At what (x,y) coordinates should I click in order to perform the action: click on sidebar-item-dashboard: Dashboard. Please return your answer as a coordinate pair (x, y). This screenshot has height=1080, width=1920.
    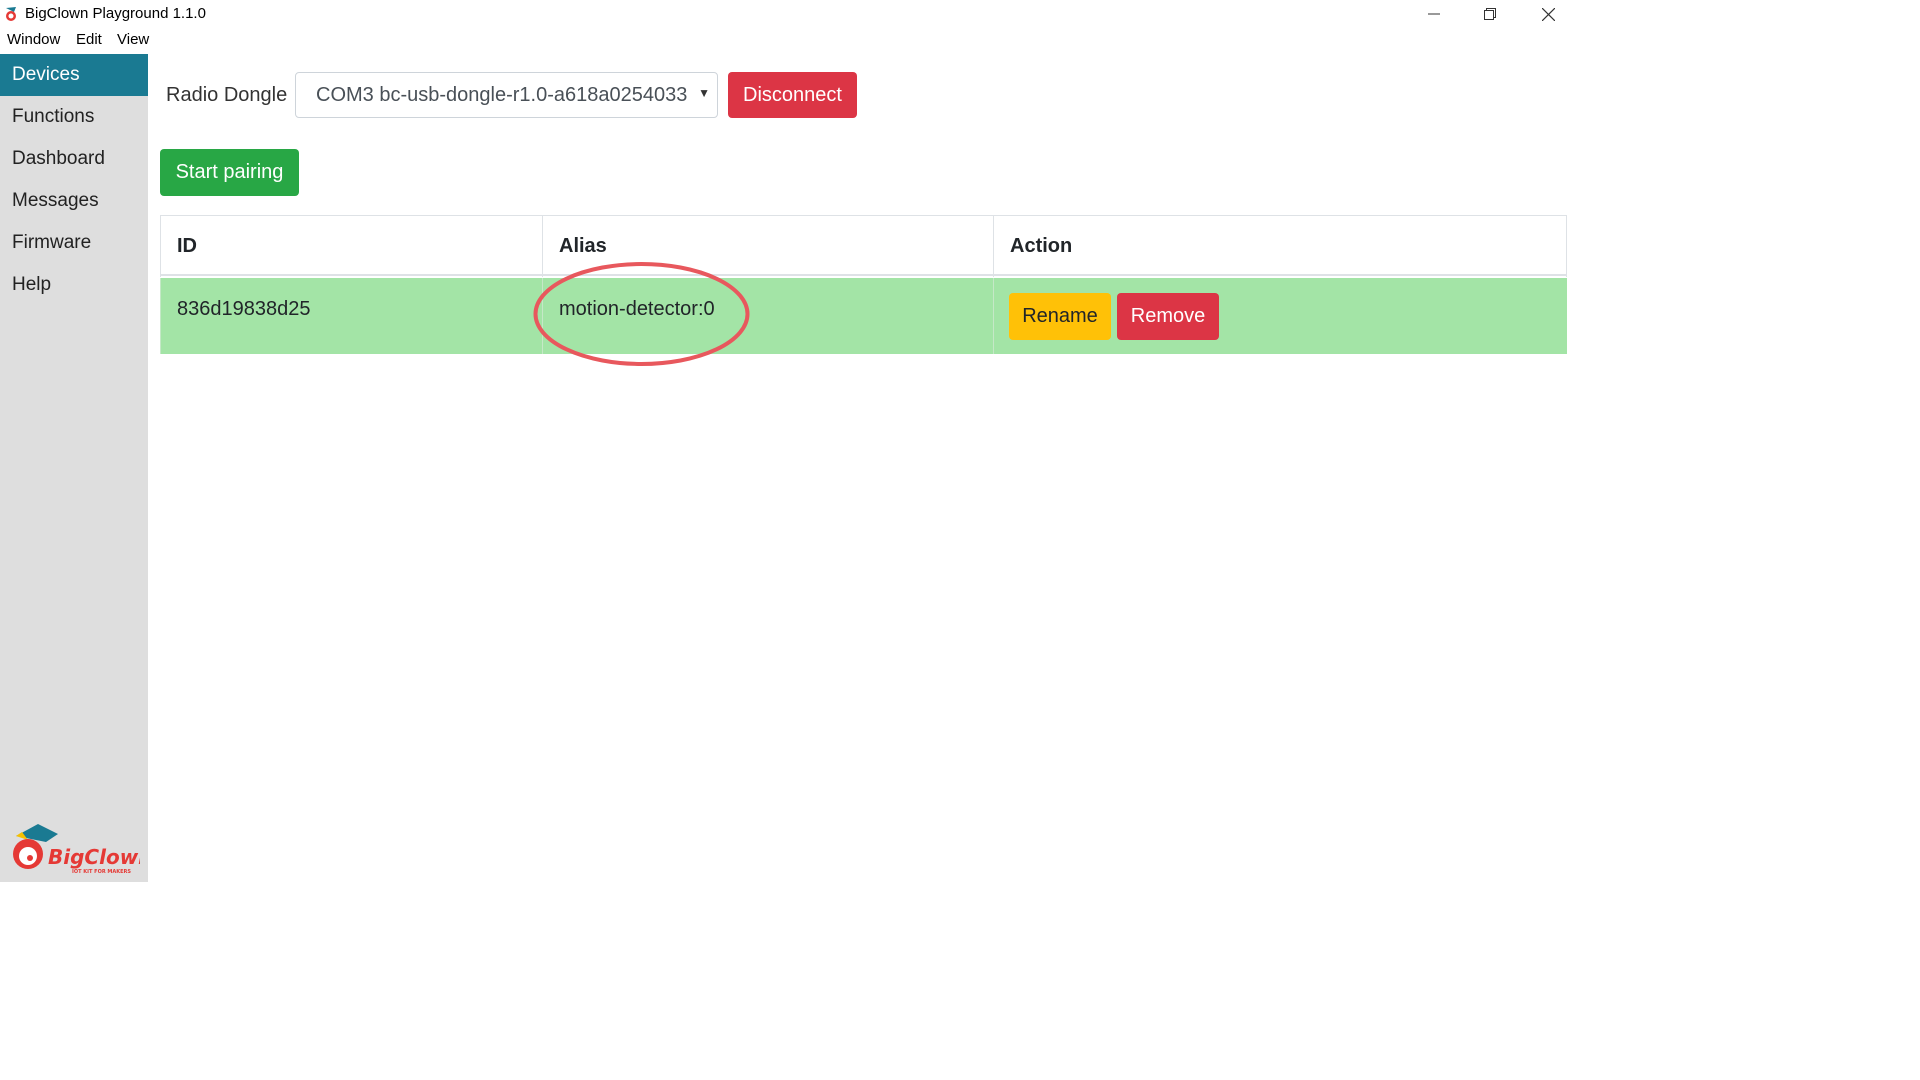
    Looking at the image, I should click on (74, 159).